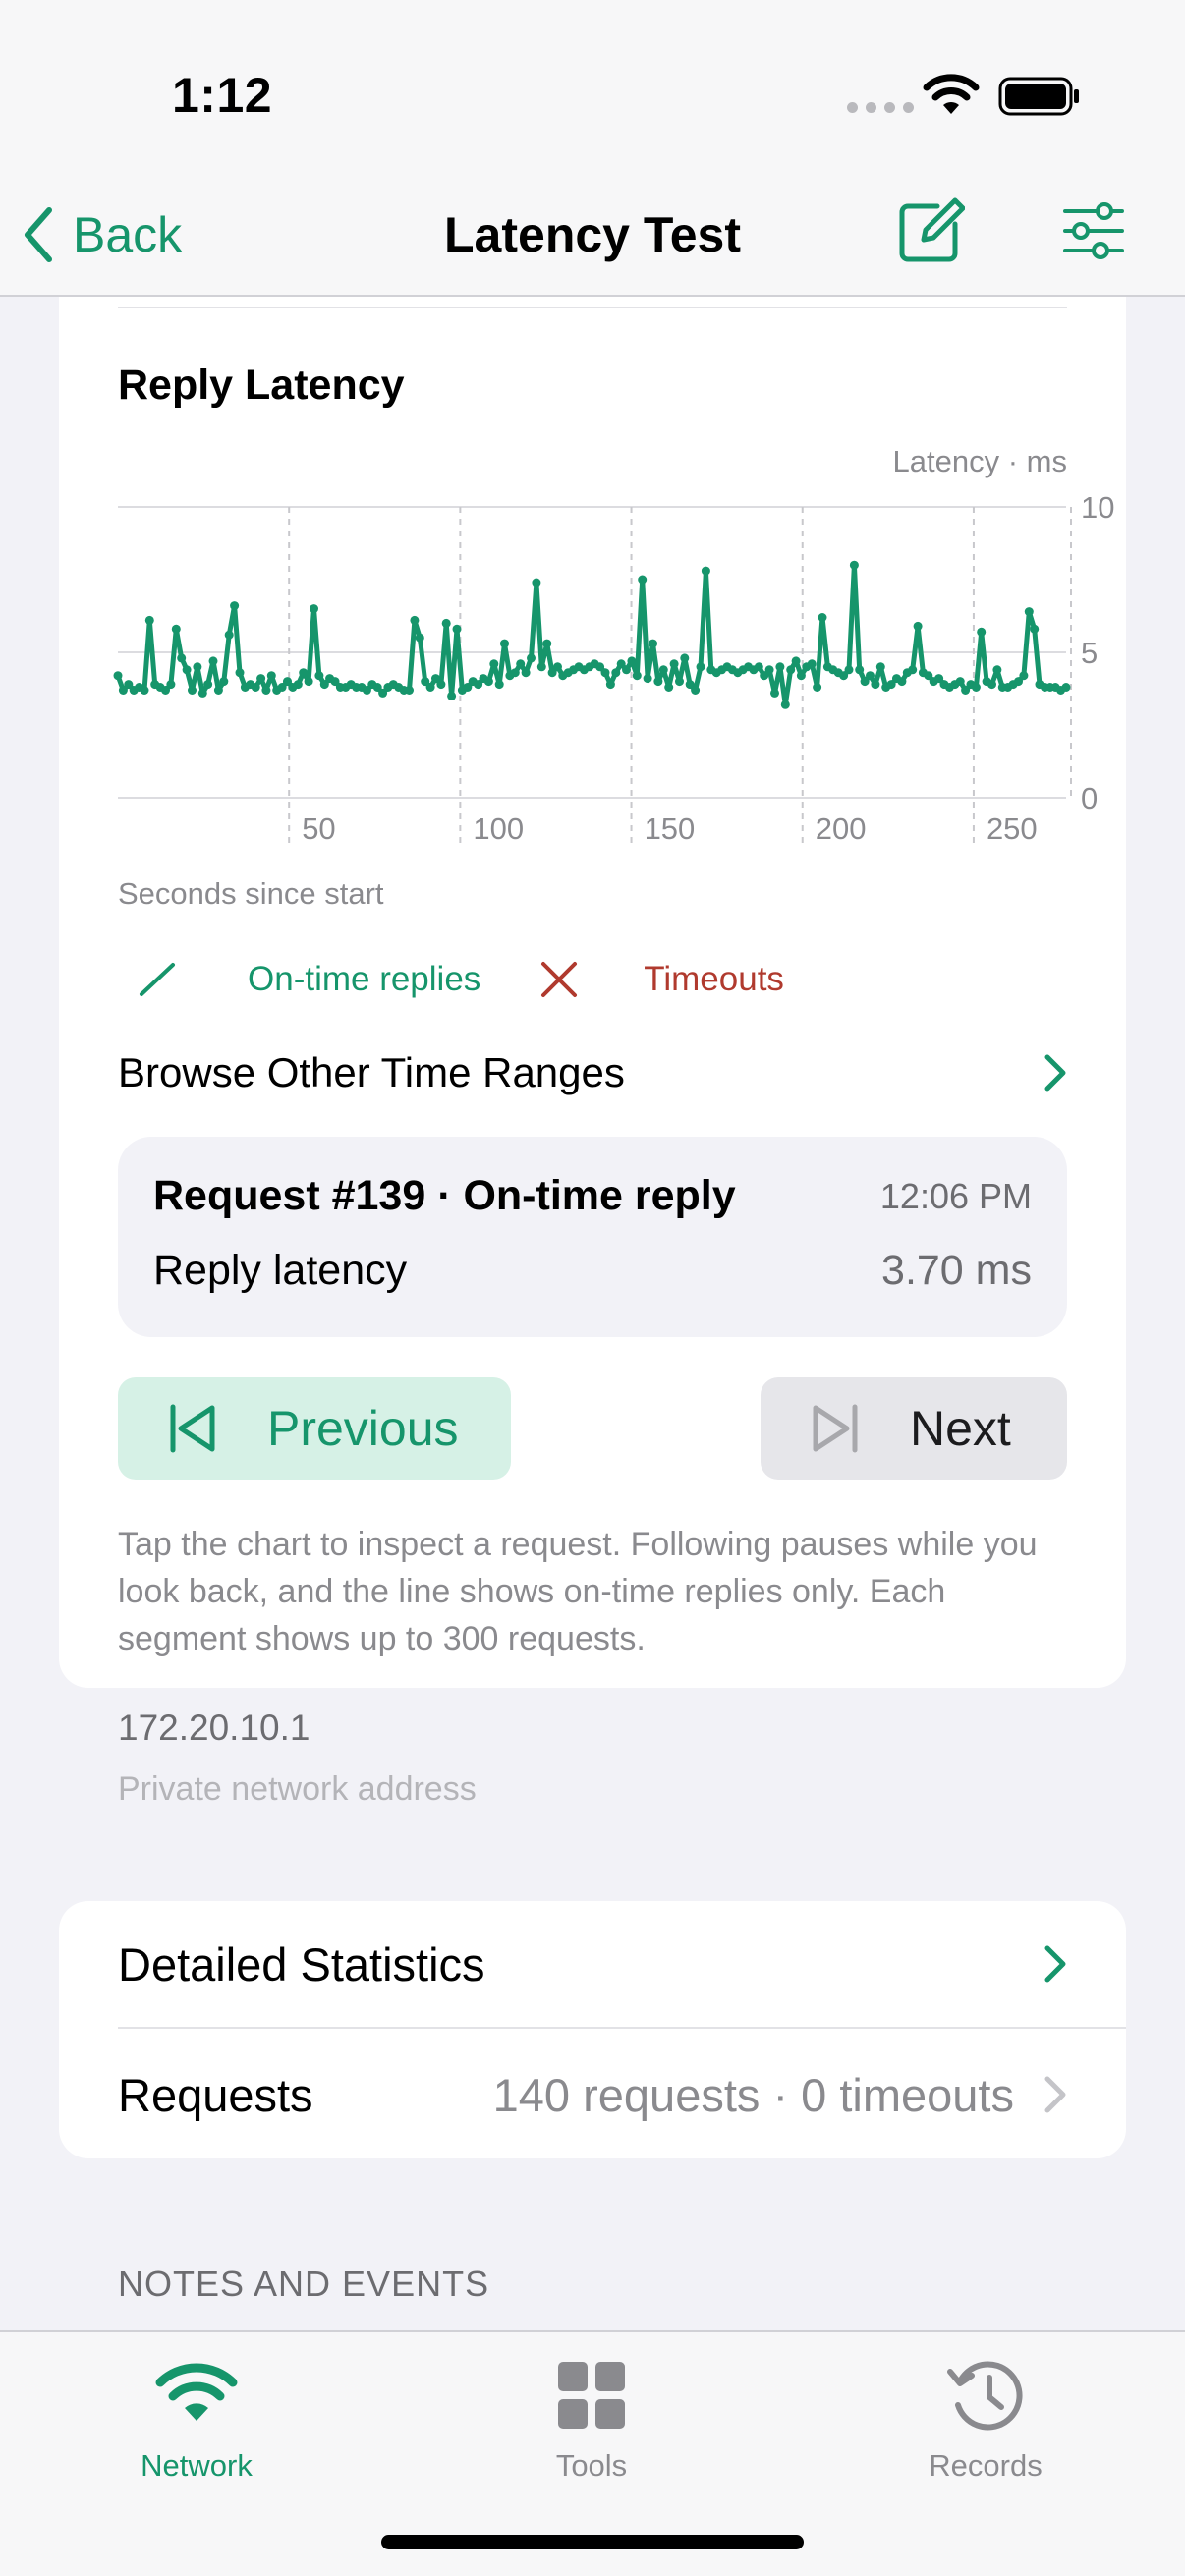 This screenshot has width=1185, height=2576. I want to click on browse-time-ranges-row: Browse Other Time Ranges, so click(592, 1073).